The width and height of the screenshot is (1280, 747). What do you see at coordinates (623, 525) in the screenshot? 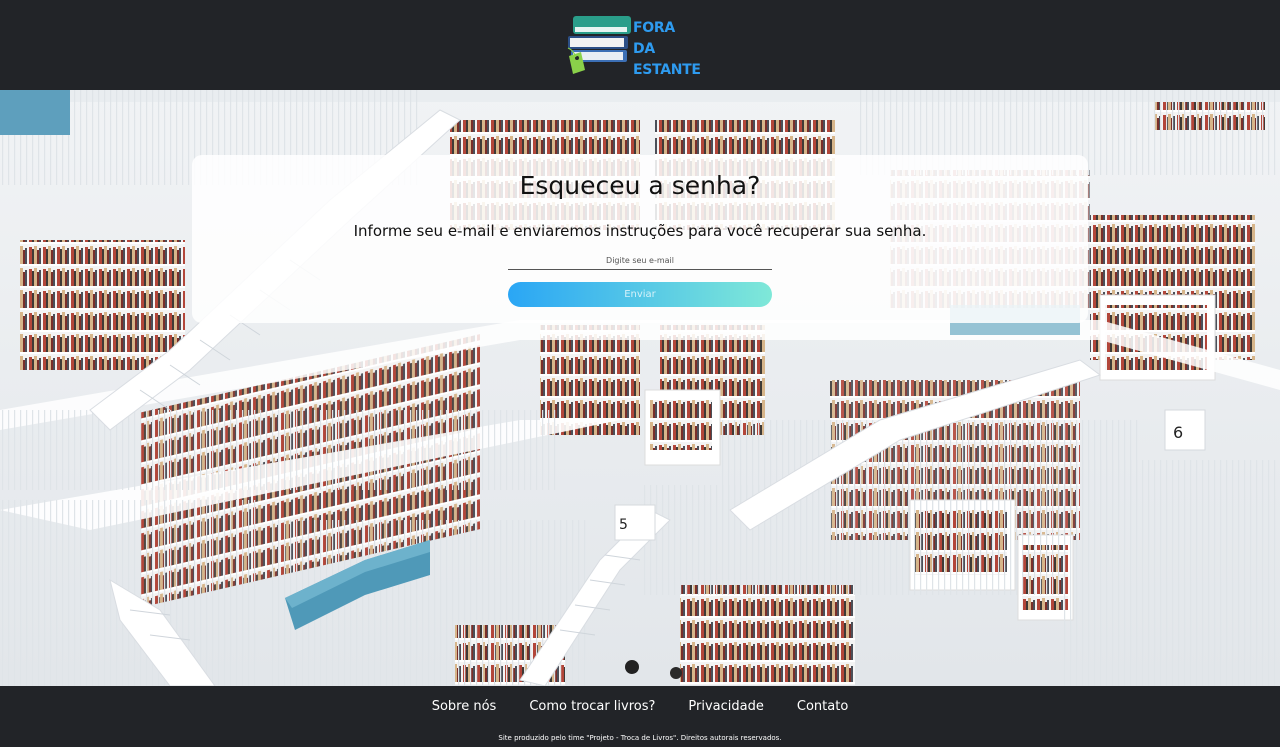
I see `svg-text: 5` at bounding box center [623, 525].